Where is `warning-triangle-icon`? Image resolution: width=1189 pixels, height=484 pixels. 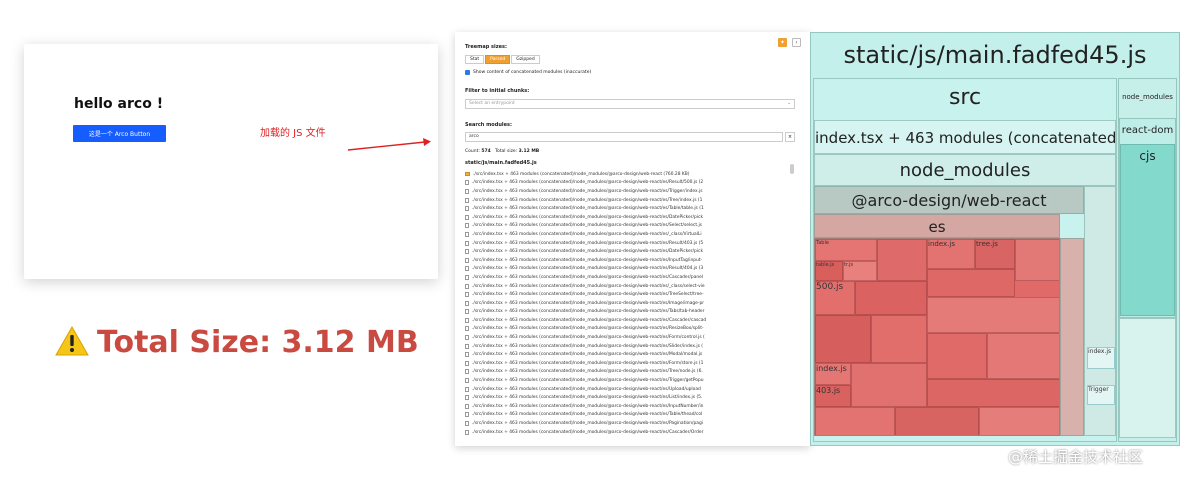
warning-triangle-icon is located at coordinates (72, 341).